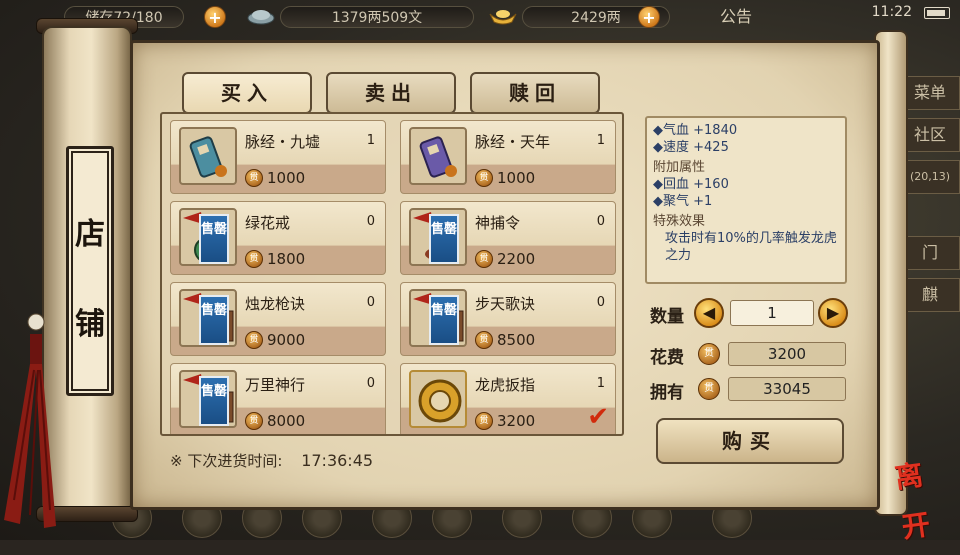 This screenshot has width=960, height=555. I want to click on add-storage-button: +, so click(215, 17).